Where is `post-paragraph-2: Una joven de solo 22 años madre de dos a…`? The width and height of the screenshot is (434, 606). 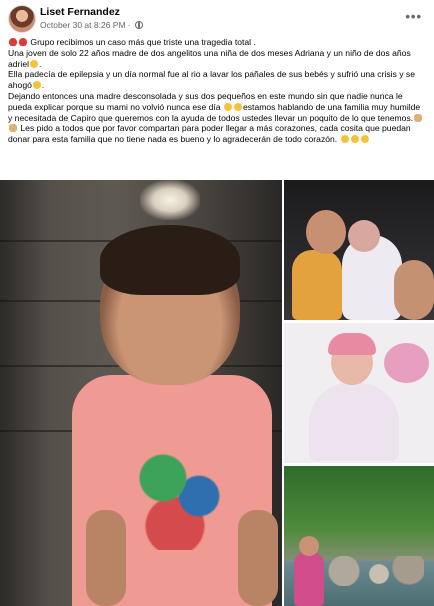
post-paragraph-2: Una joven de solo 22 años madre de dos a… is located at coordinates (209, 58).